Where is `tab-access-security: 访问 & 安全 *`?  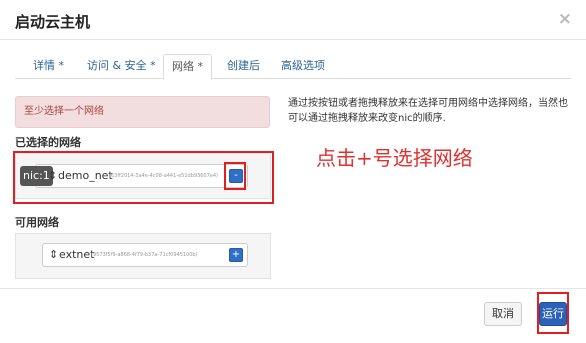
tab-access-security: 访问 & 安全 * is located at coordinates (121, 66).